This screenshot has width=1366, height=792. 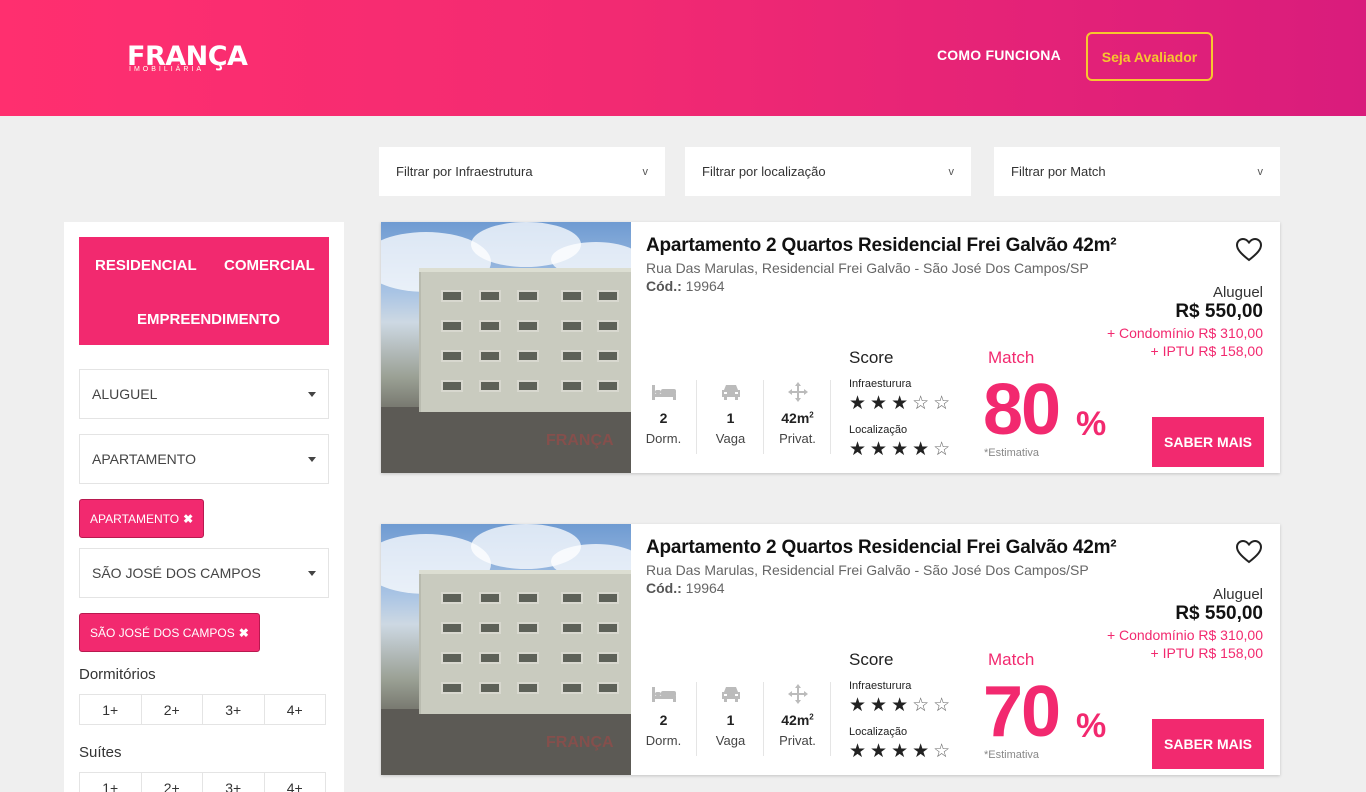 What do you see at coordinates (204, 459) in the screenshot?
I see `property-type-select: APARTAMENTO` at bounding box center [204, 459].